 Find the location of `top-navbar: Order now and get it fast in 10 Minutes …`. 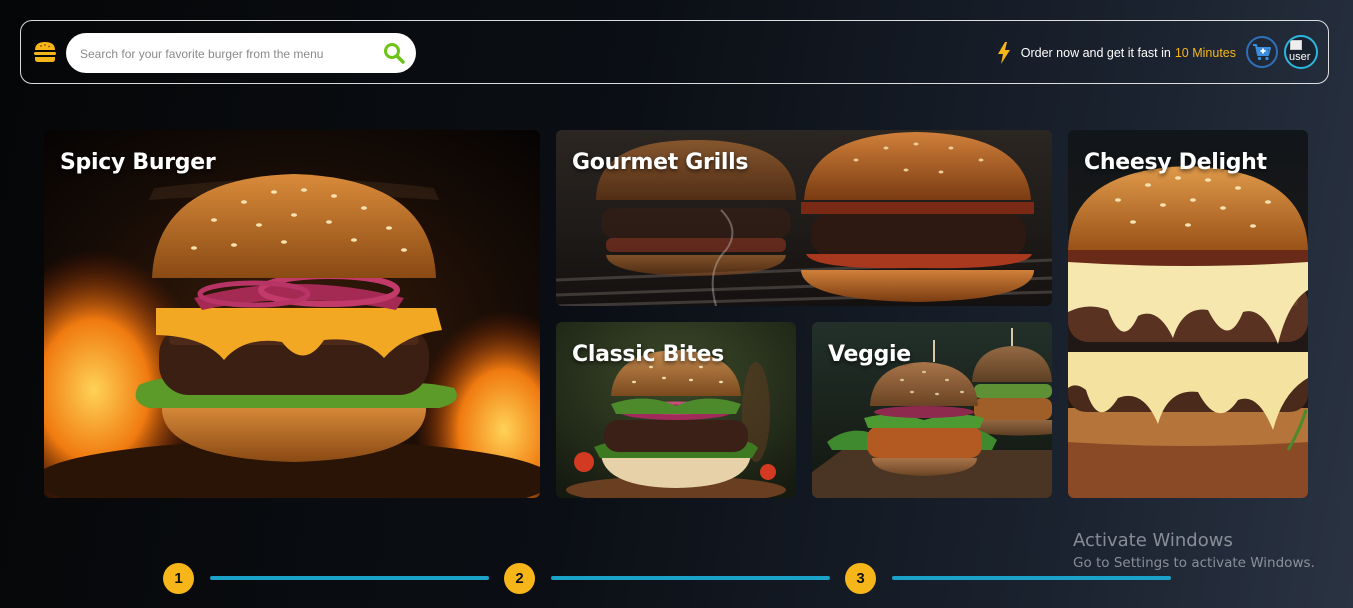

top-navbar: Order now and get it fast in 10 Minutes … is located at coordinates (674, 52).